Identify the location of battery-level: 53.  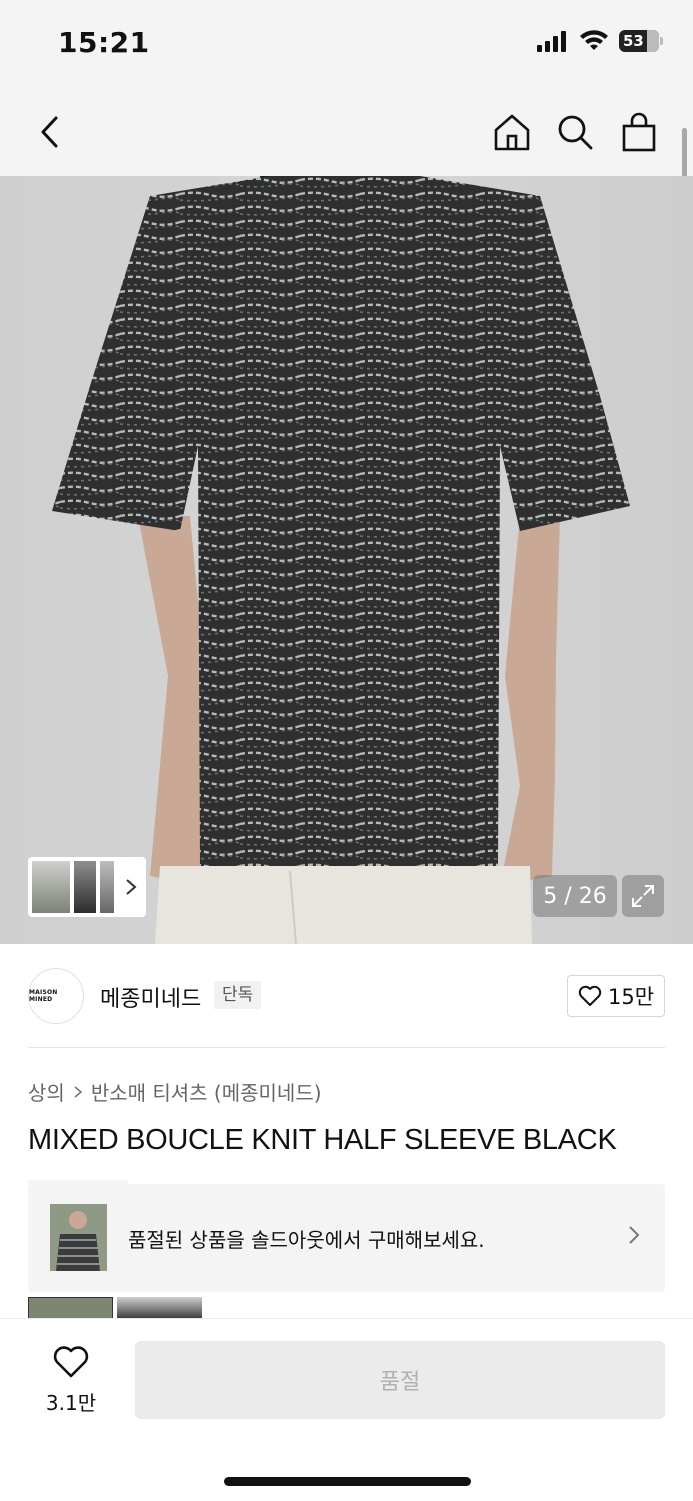
(633, 41).